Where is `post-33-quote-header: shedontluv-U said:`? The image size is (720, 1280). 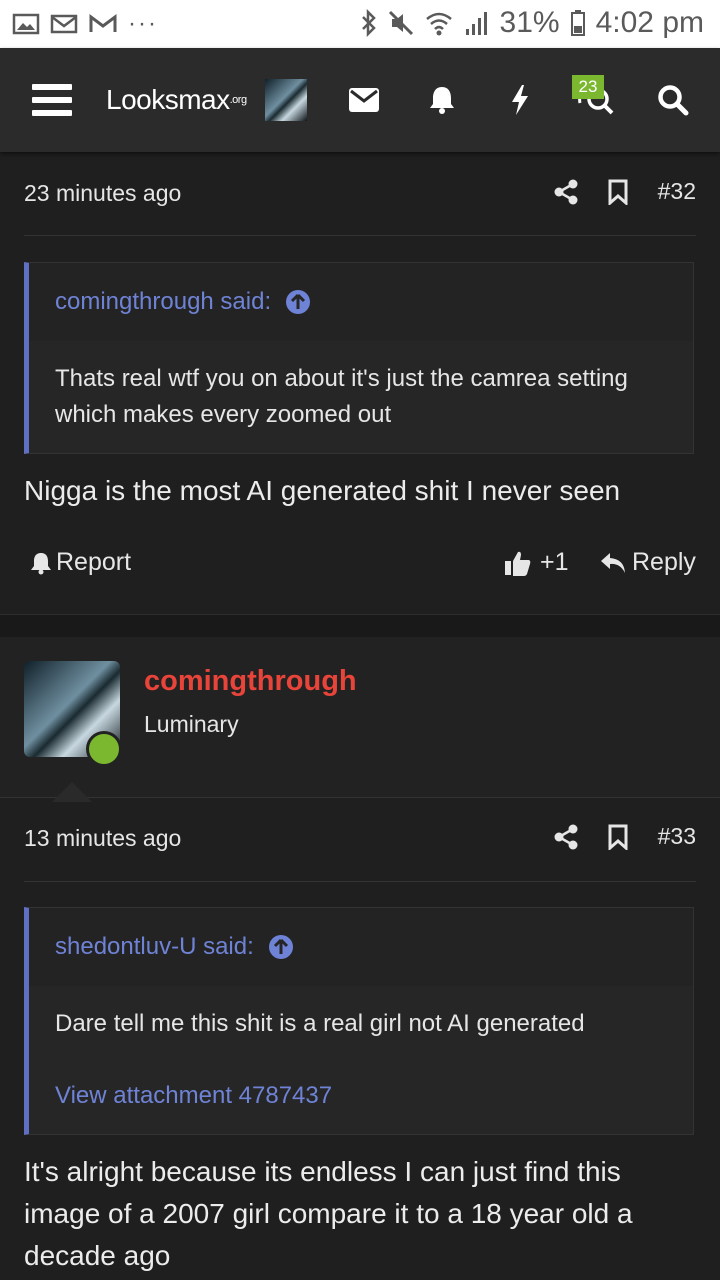 post-33-quote-header: shedontluv-U said: is located at coordinates (361, 947).